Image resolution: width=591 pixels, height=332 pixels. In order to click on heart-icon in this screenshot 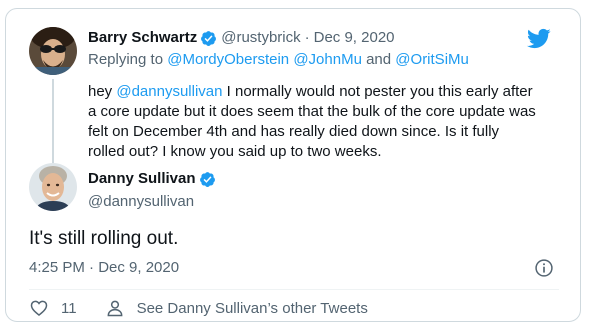, I will do `click(39, 308)`.